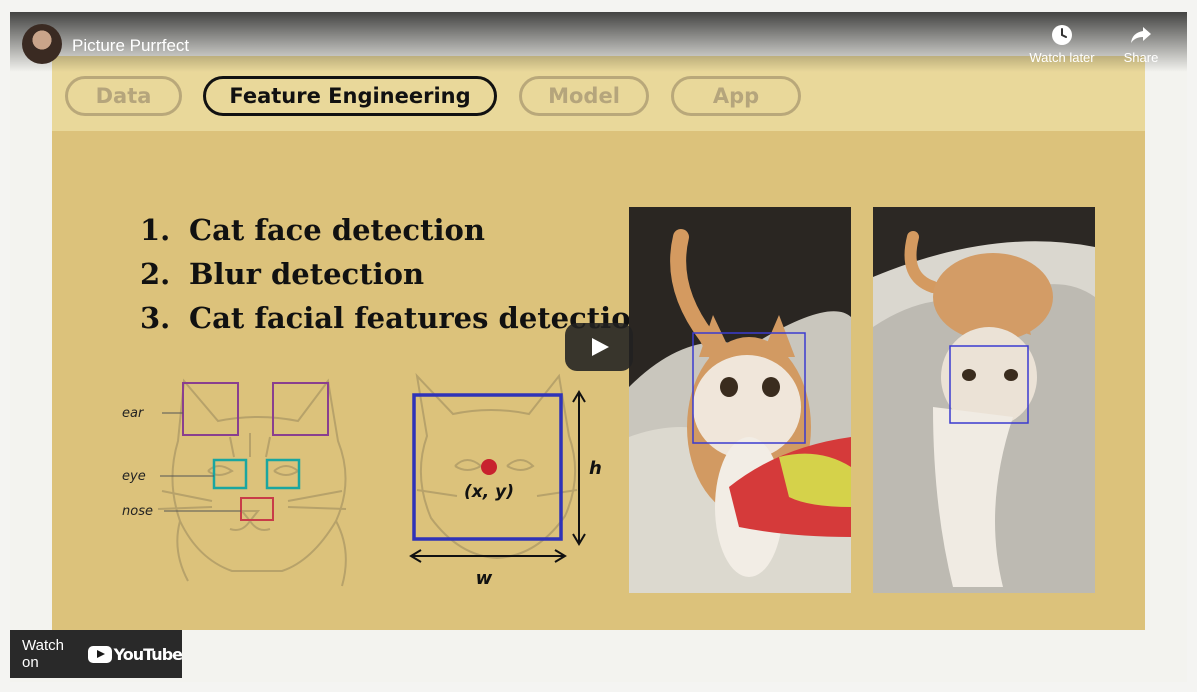 This screenshot has height=692, width=1197. What do you see at coordinates (307, 274) in the screenshot?
I see `step-text: Blur detection` at bounding box center [307, 274].